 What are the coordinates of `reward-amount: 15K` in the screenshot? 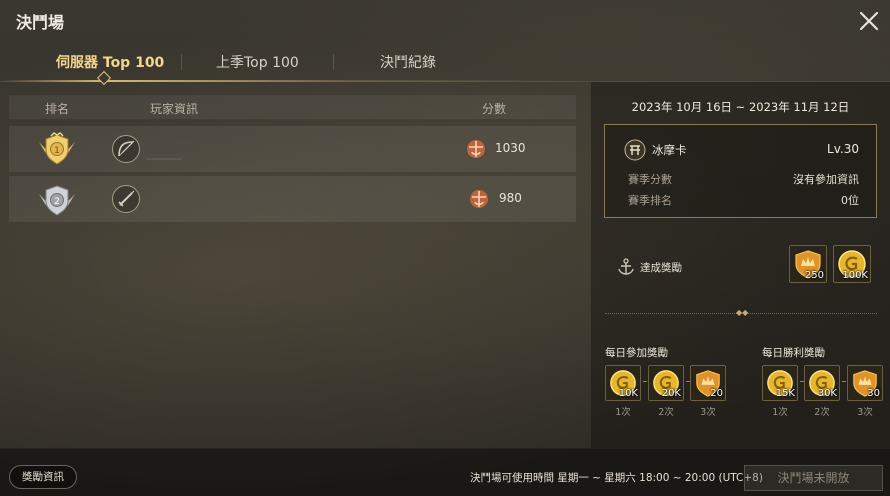 It's located at (785, 393).